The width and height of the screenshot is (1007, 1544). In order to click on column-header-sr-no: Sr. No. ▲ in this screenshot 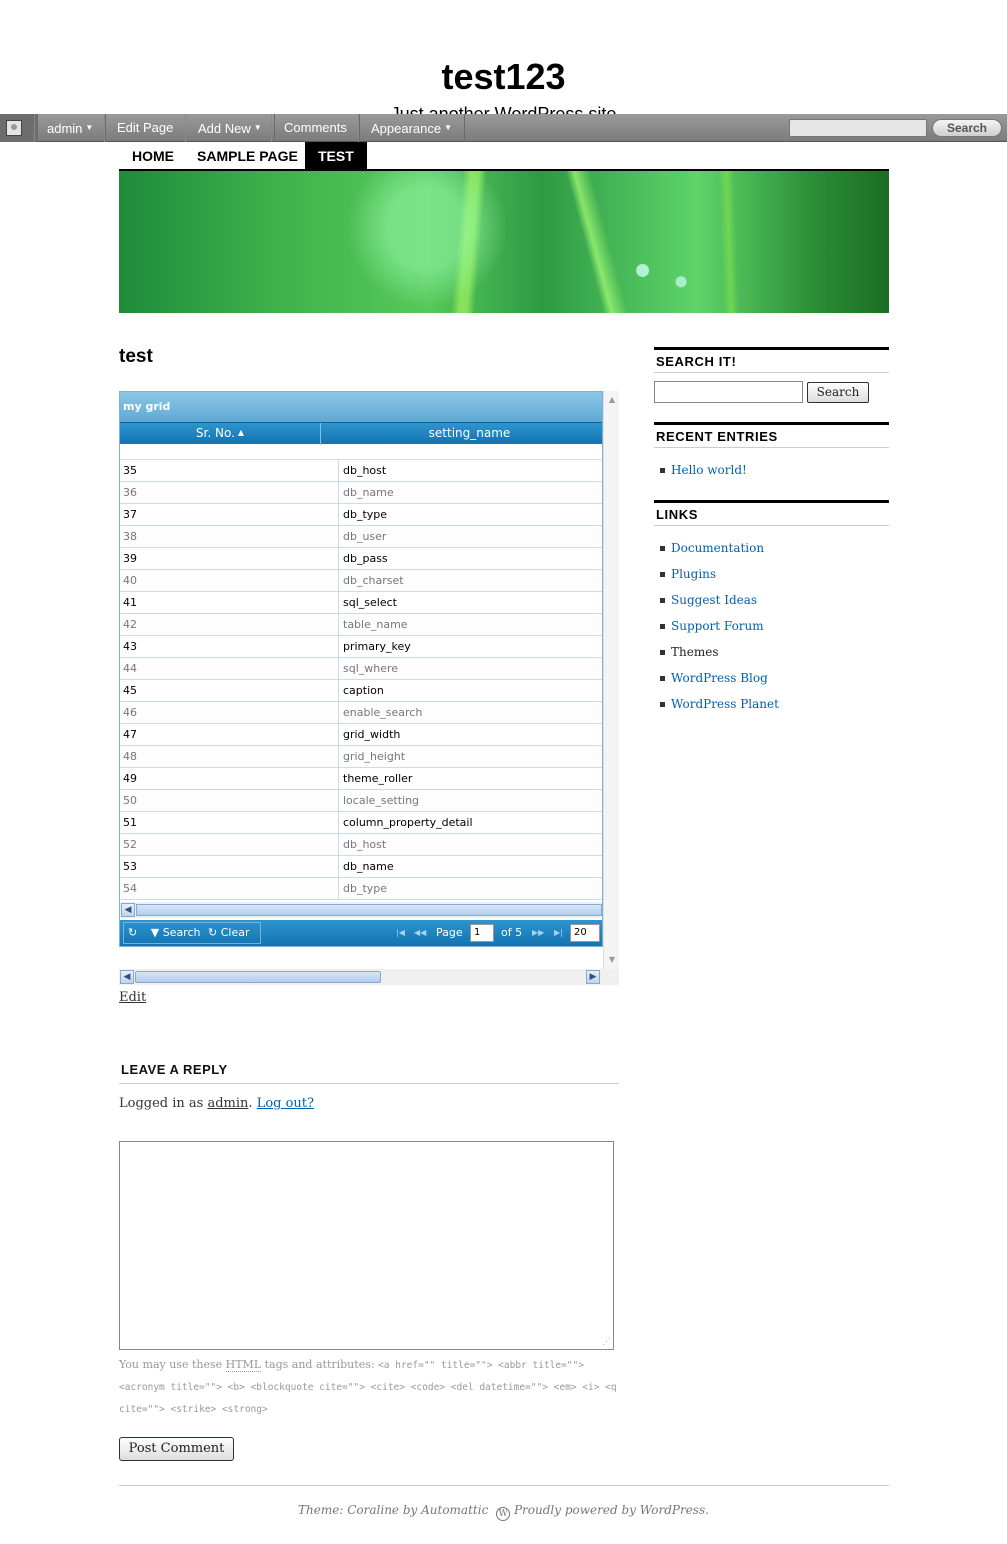, I will do `click(220, 434)`.